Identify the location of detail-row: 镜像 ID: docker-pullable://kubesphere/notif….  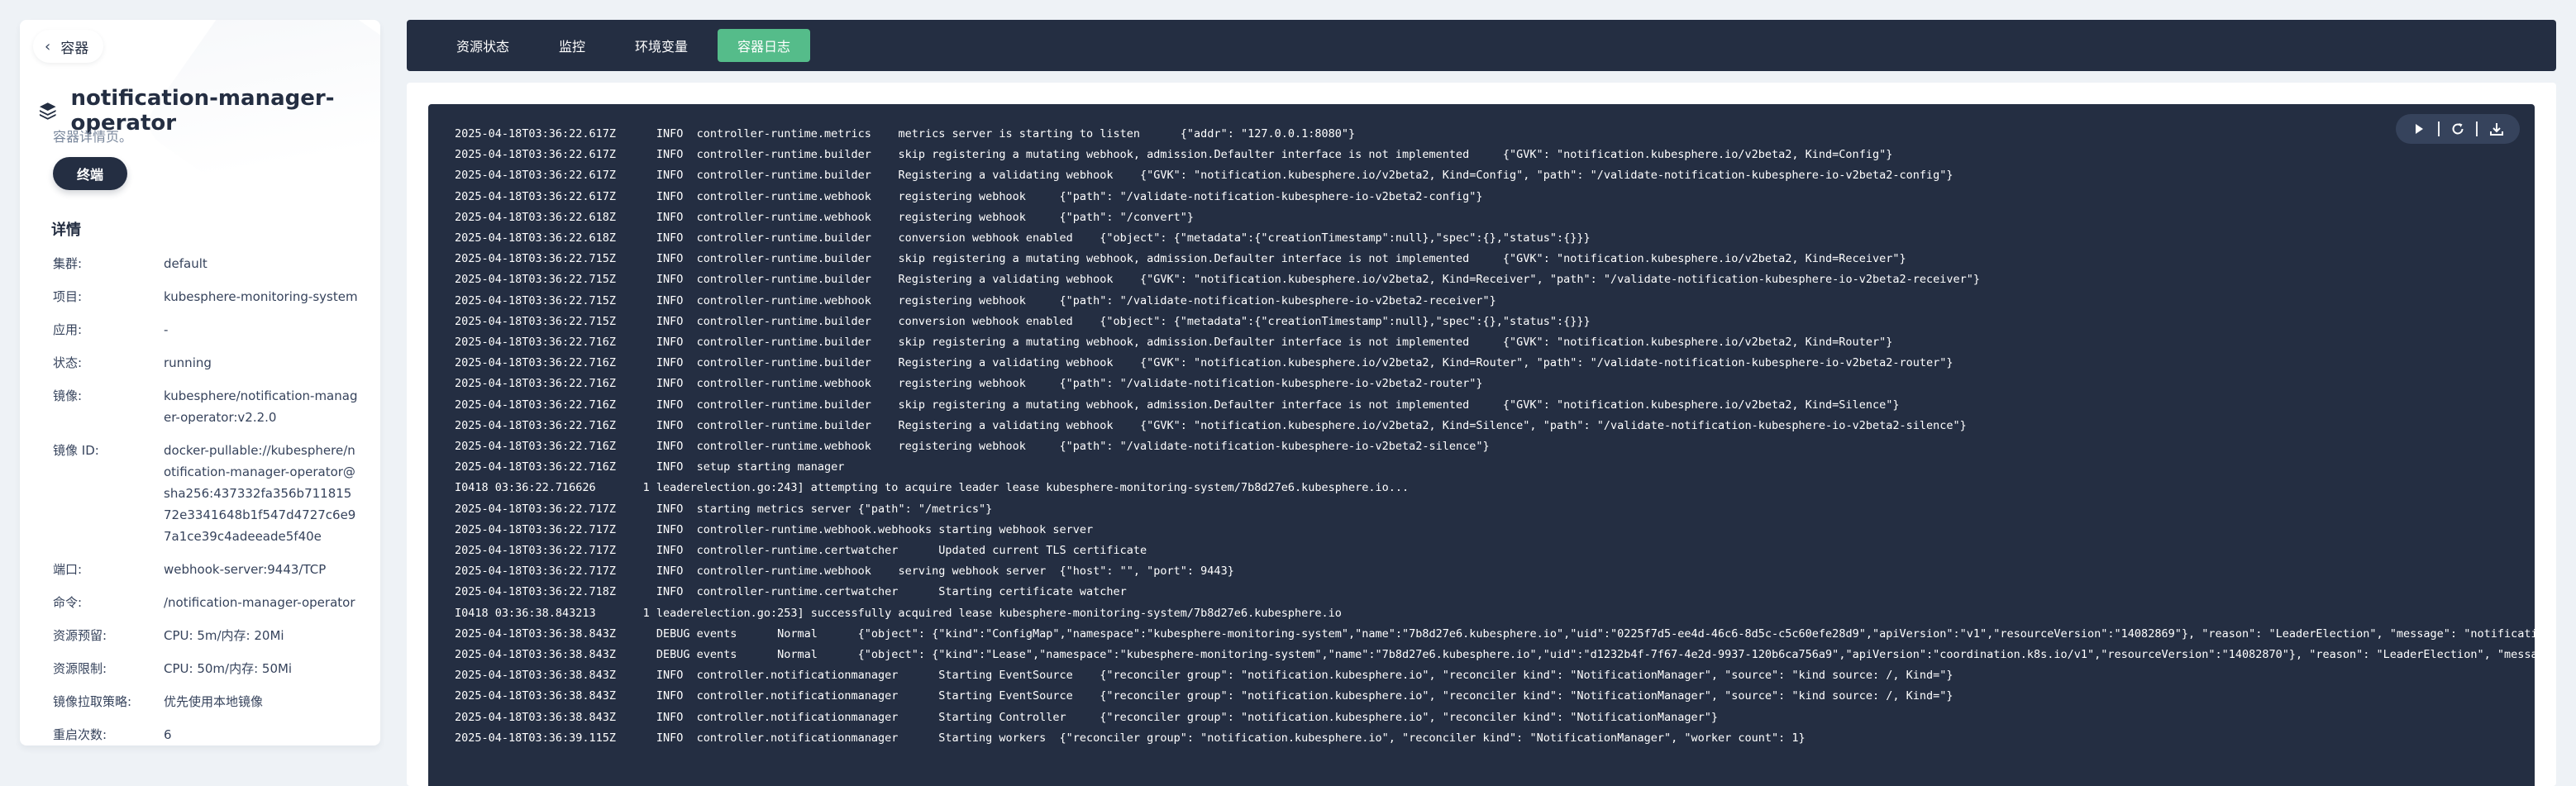
(216, 493).